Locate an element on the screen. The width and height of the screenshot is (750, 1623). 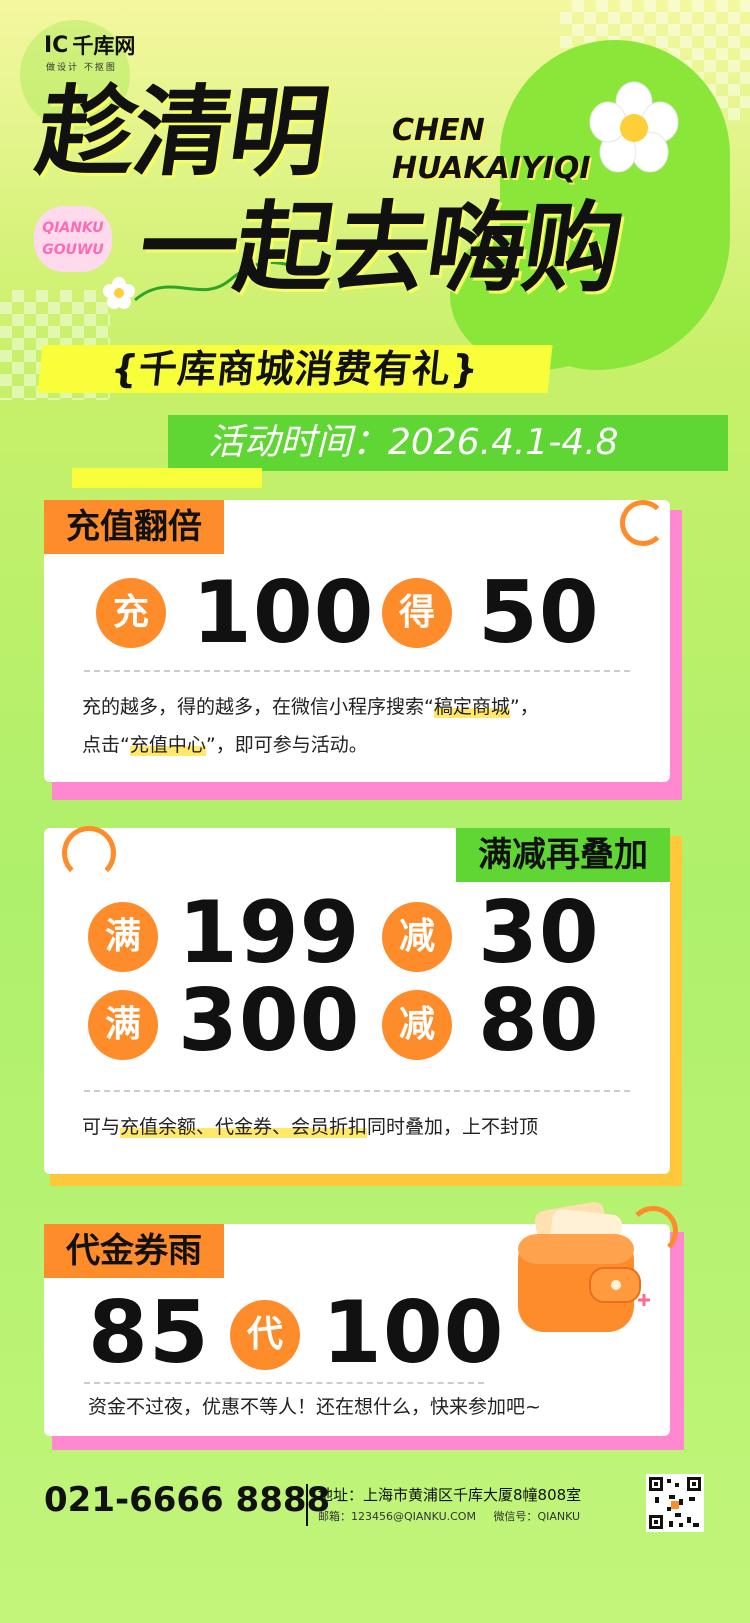
logo: IC 千库网 is located at coordinates (89, 45).